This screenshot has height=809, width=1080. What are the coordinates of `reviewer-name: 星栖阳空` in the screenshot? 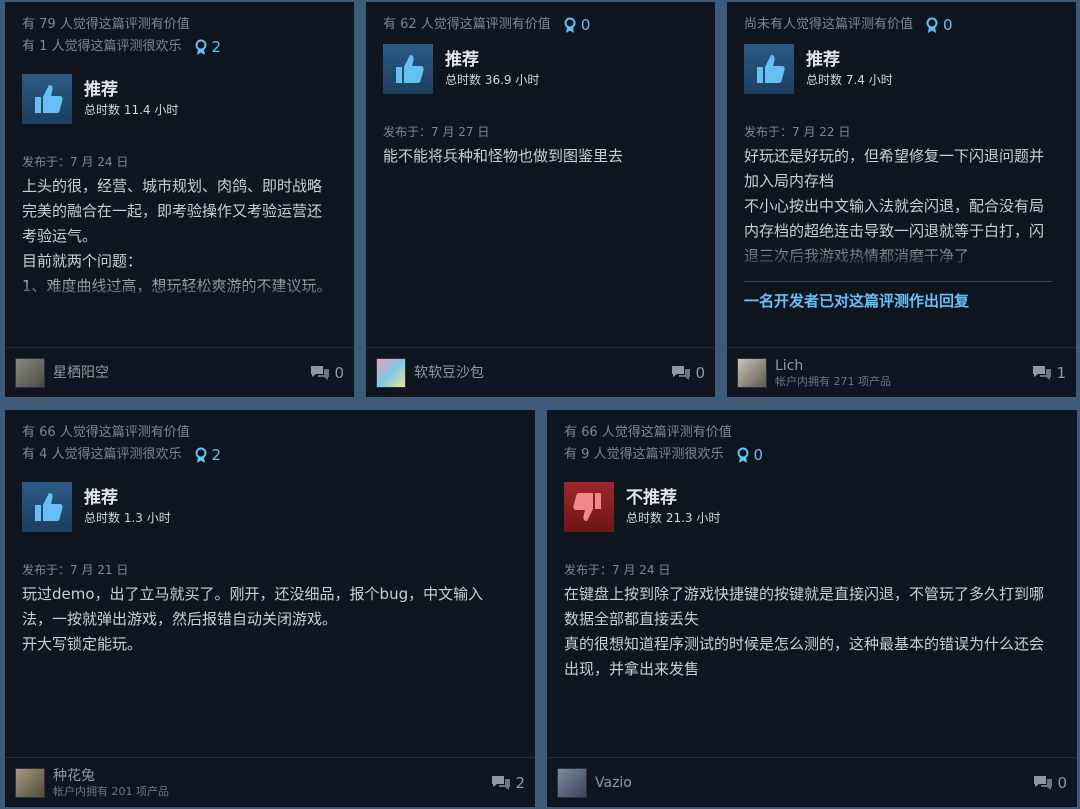 It's located at (181, 373).